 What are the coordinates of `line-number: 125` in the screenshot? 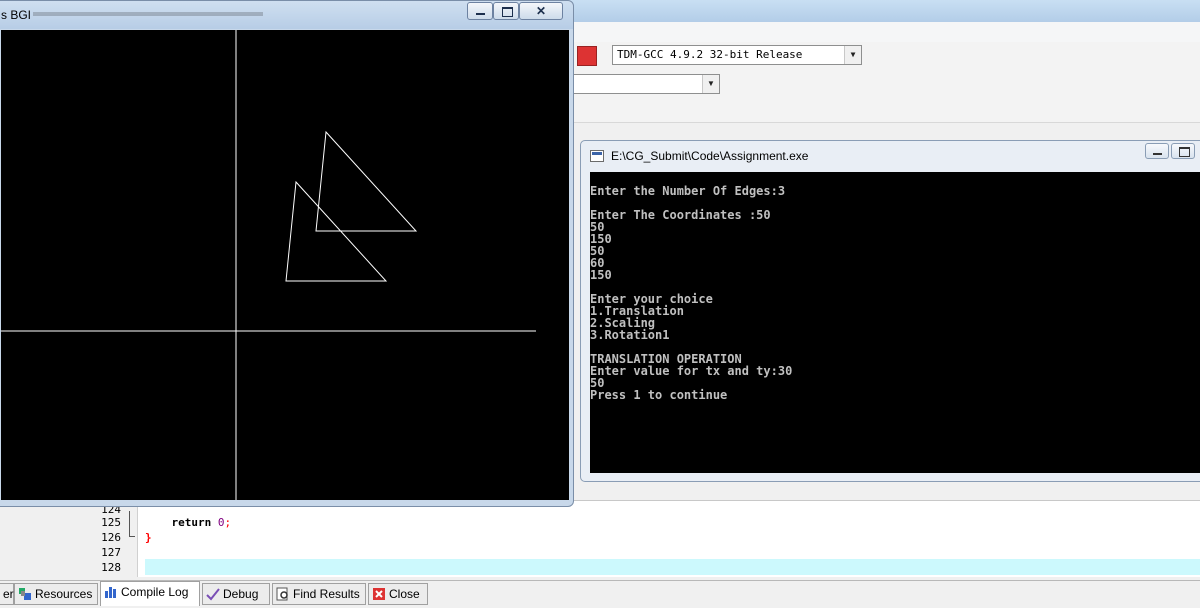 It's located at (111, 522).